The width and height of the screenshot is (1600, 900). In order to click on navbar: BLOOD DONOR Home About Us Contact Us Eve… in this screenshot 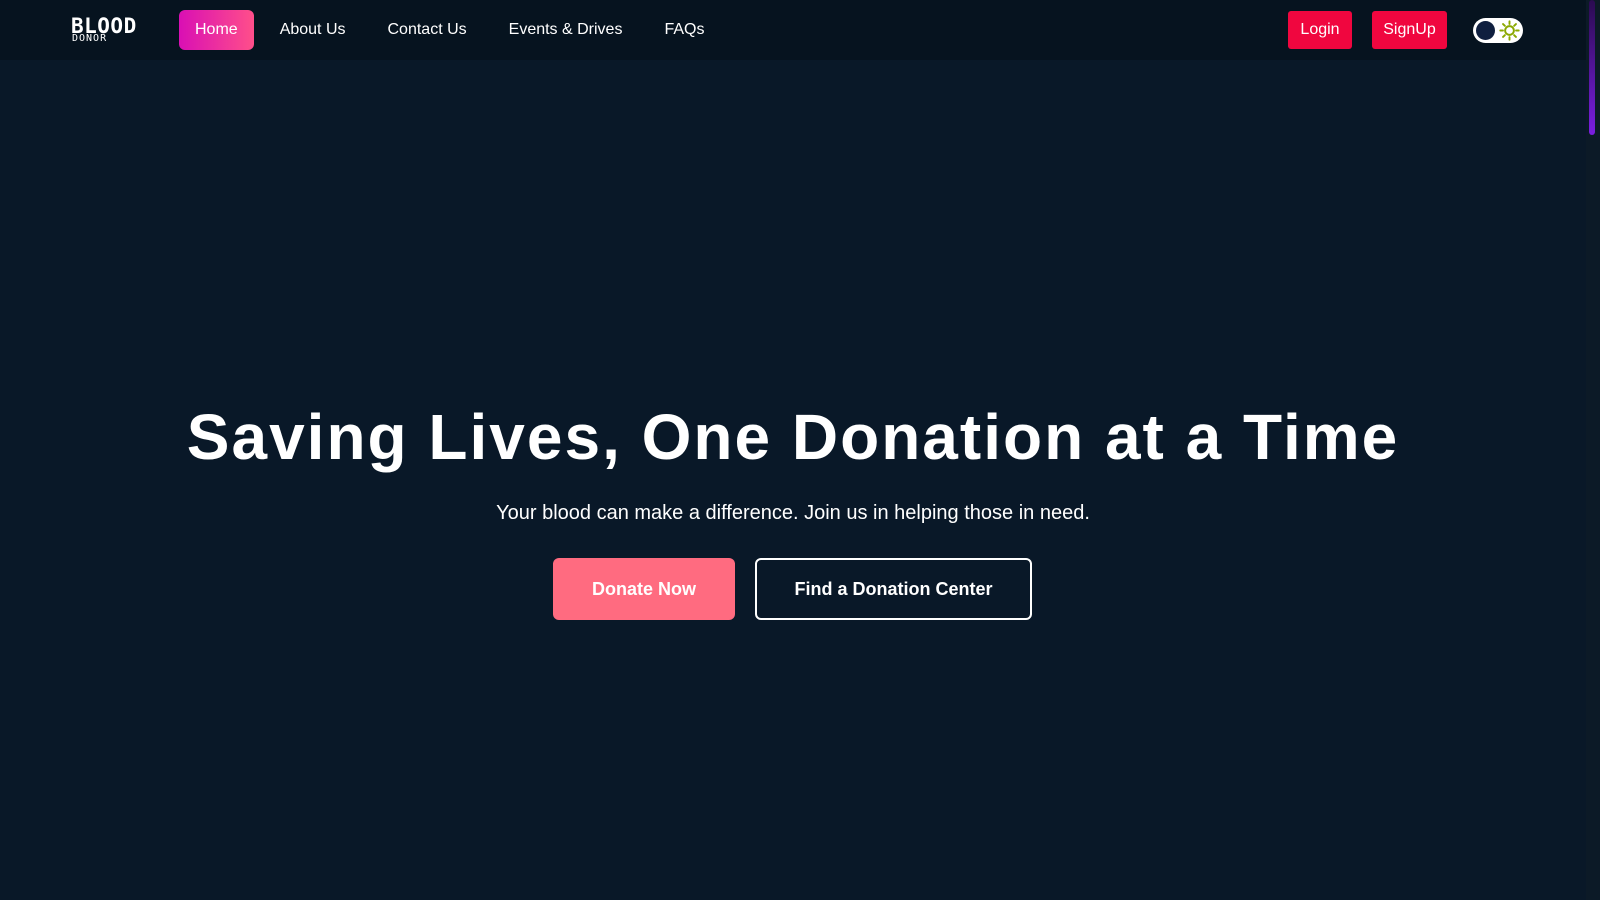, I will do `click(793, 30)`.